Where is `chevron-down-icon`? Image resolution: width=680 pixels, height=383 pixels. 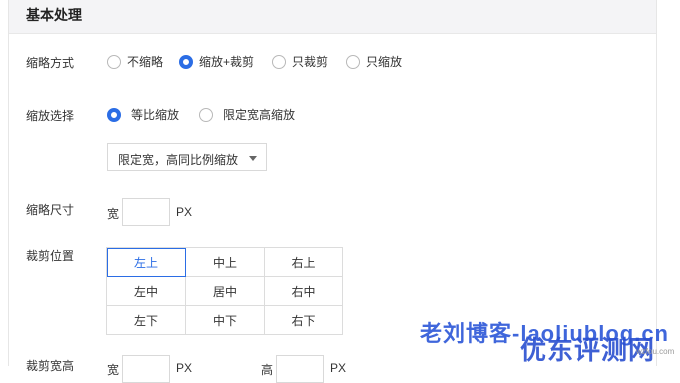 chevron-down-icon is located at coordinates (253, 158).